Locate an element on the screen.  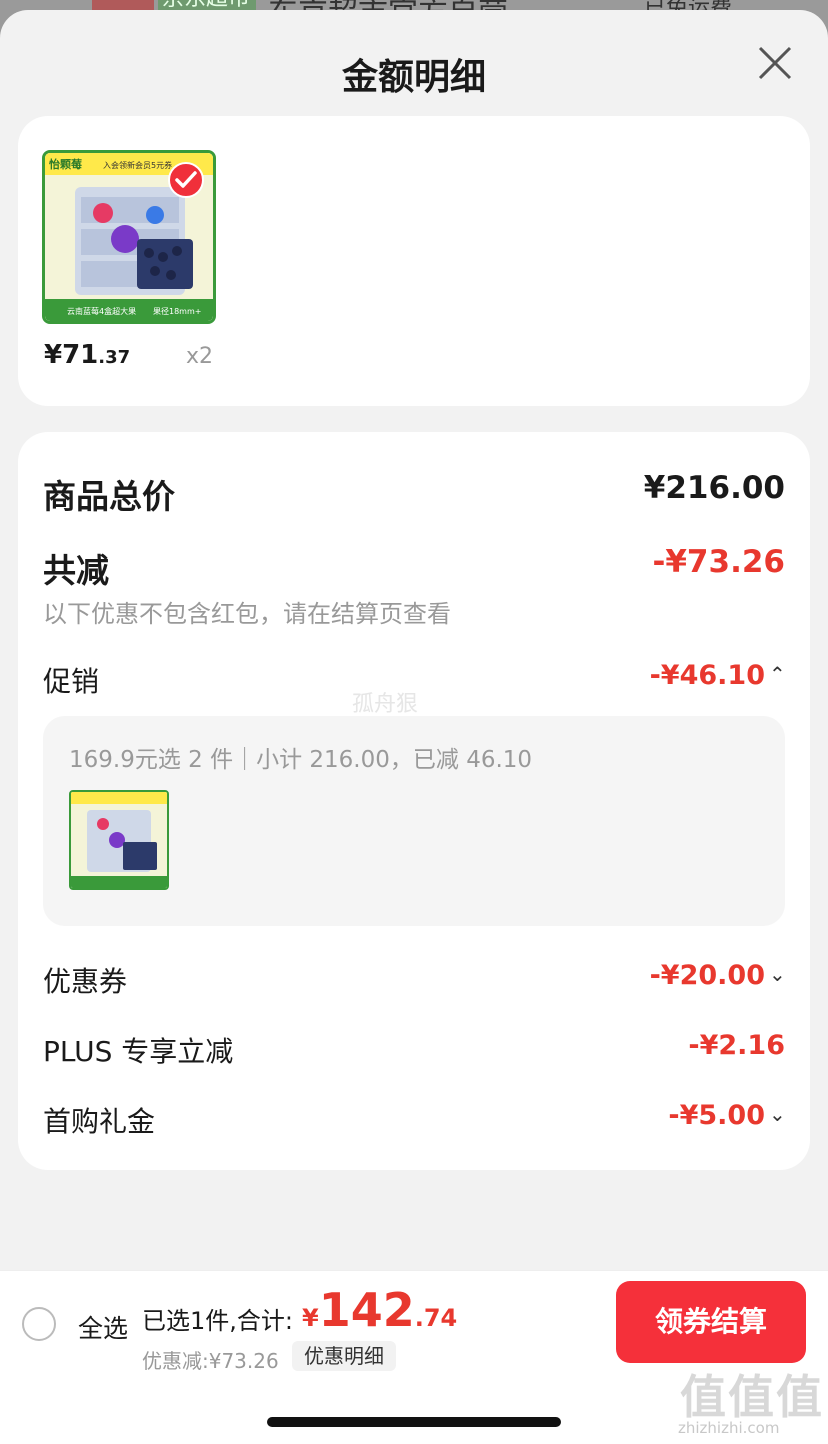
coupon-label: 优惠券 is located at coordinates (85, 981).